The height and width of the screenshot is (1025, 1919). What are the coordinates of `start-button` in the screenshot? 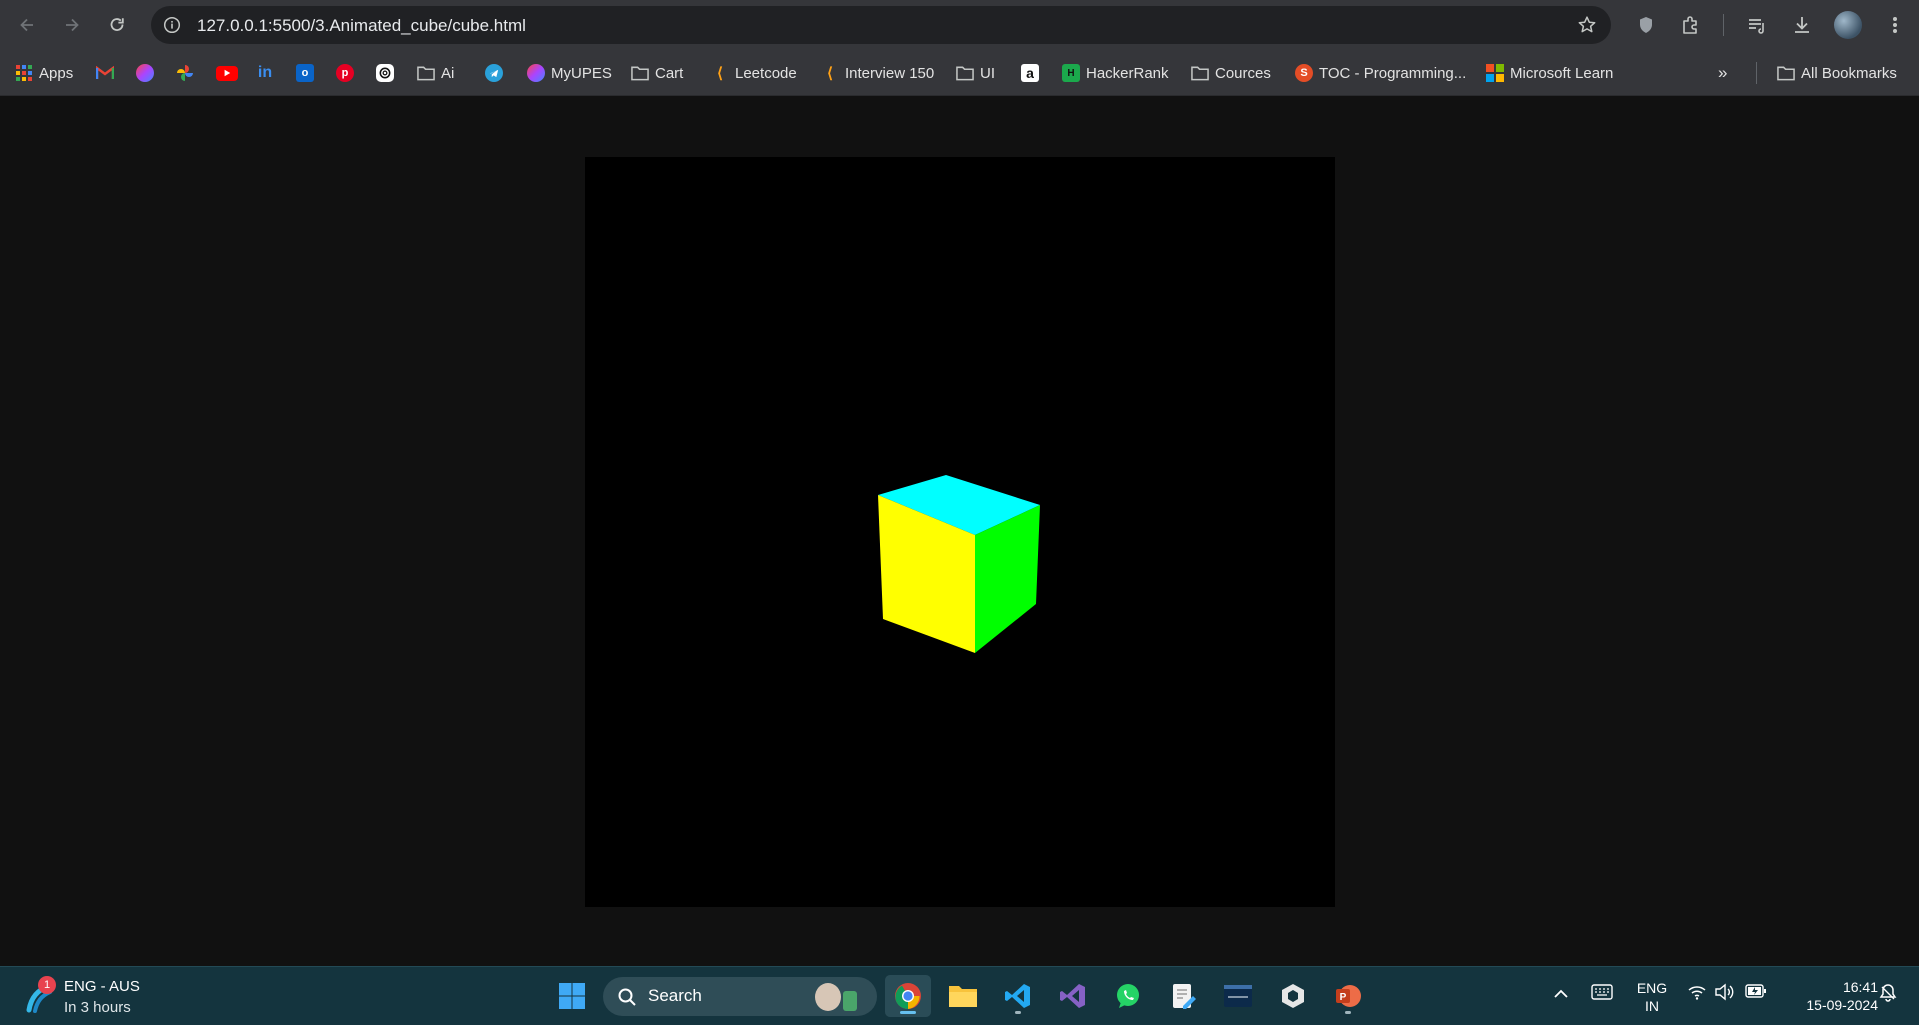 It's located at (572, 996).